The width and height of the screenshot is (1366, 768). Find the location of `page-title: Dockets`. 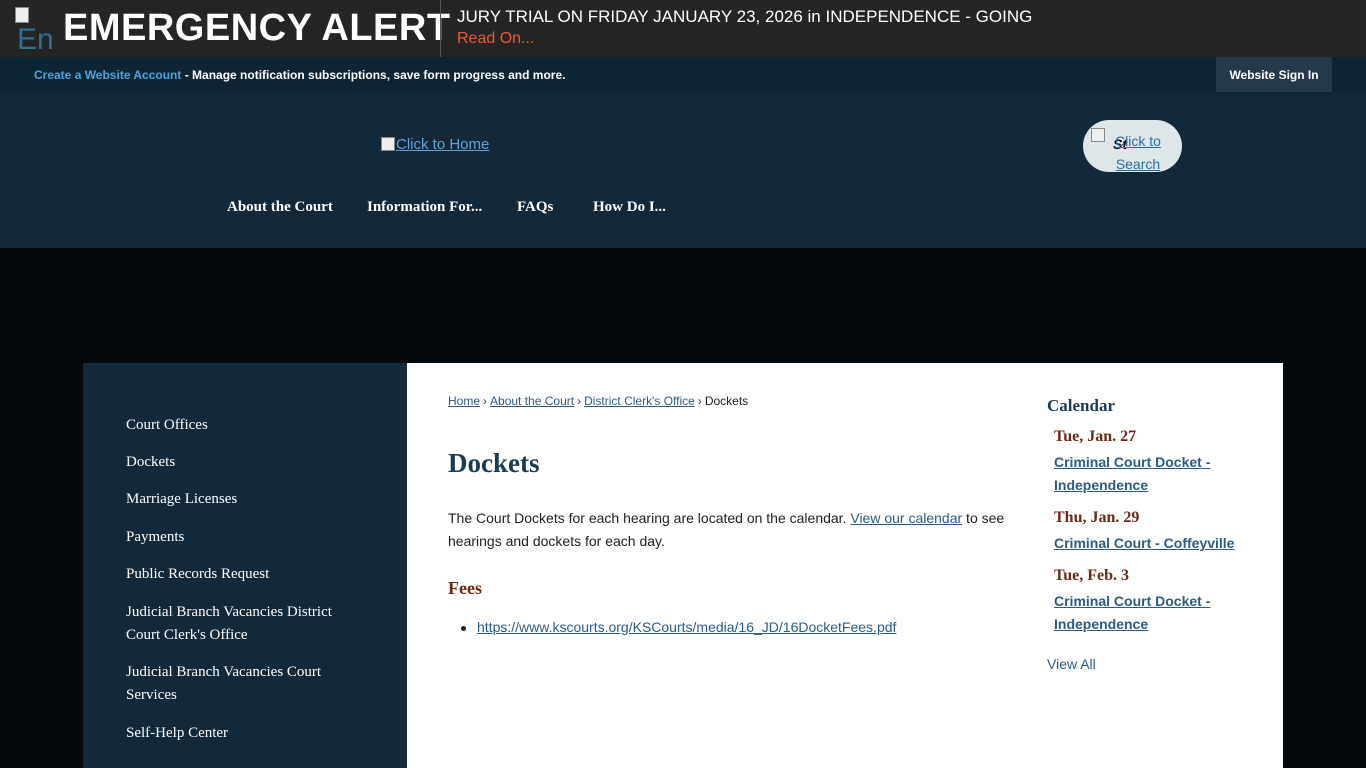

page-title: Dockets is located at coordinates (494, 463).